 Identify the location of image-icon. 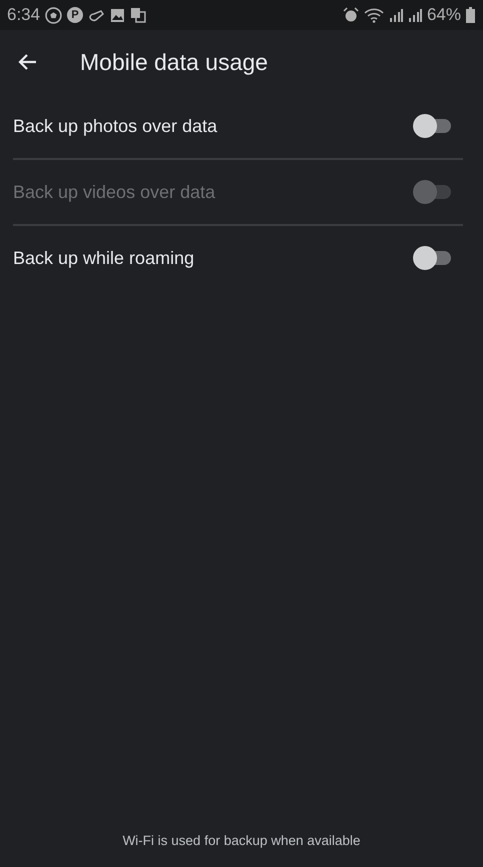
(118, 15).